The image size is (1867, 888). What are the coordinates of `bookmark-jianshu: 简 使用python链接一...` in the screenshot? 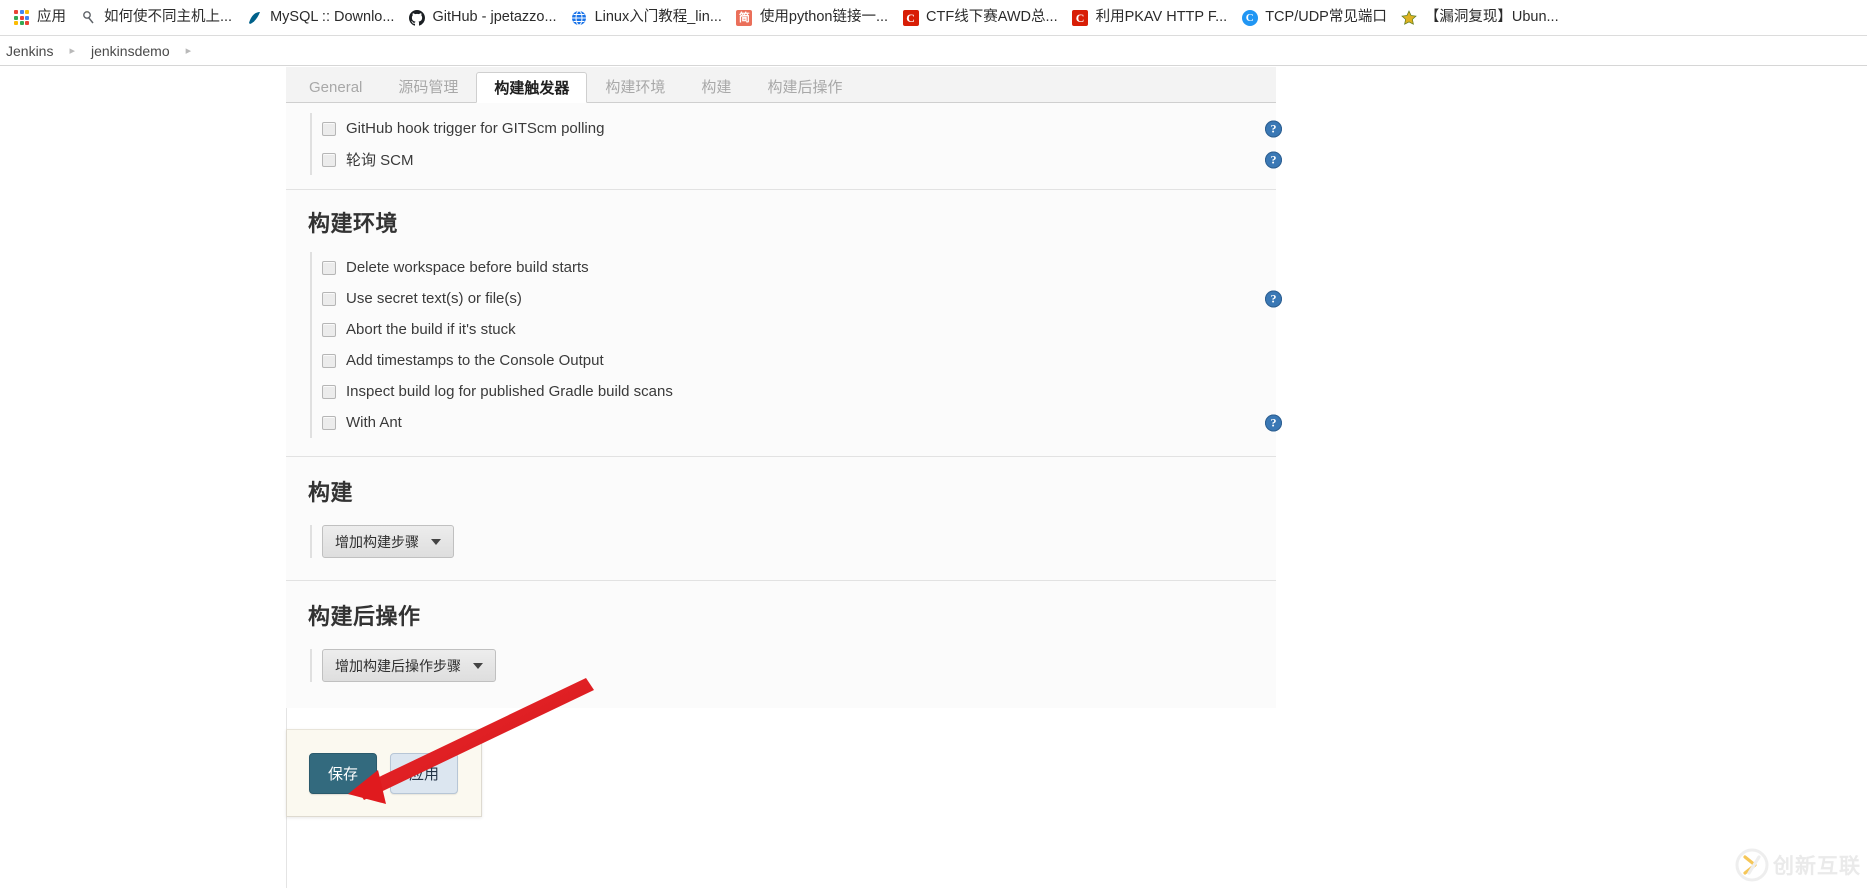 It's located at (812, 18).